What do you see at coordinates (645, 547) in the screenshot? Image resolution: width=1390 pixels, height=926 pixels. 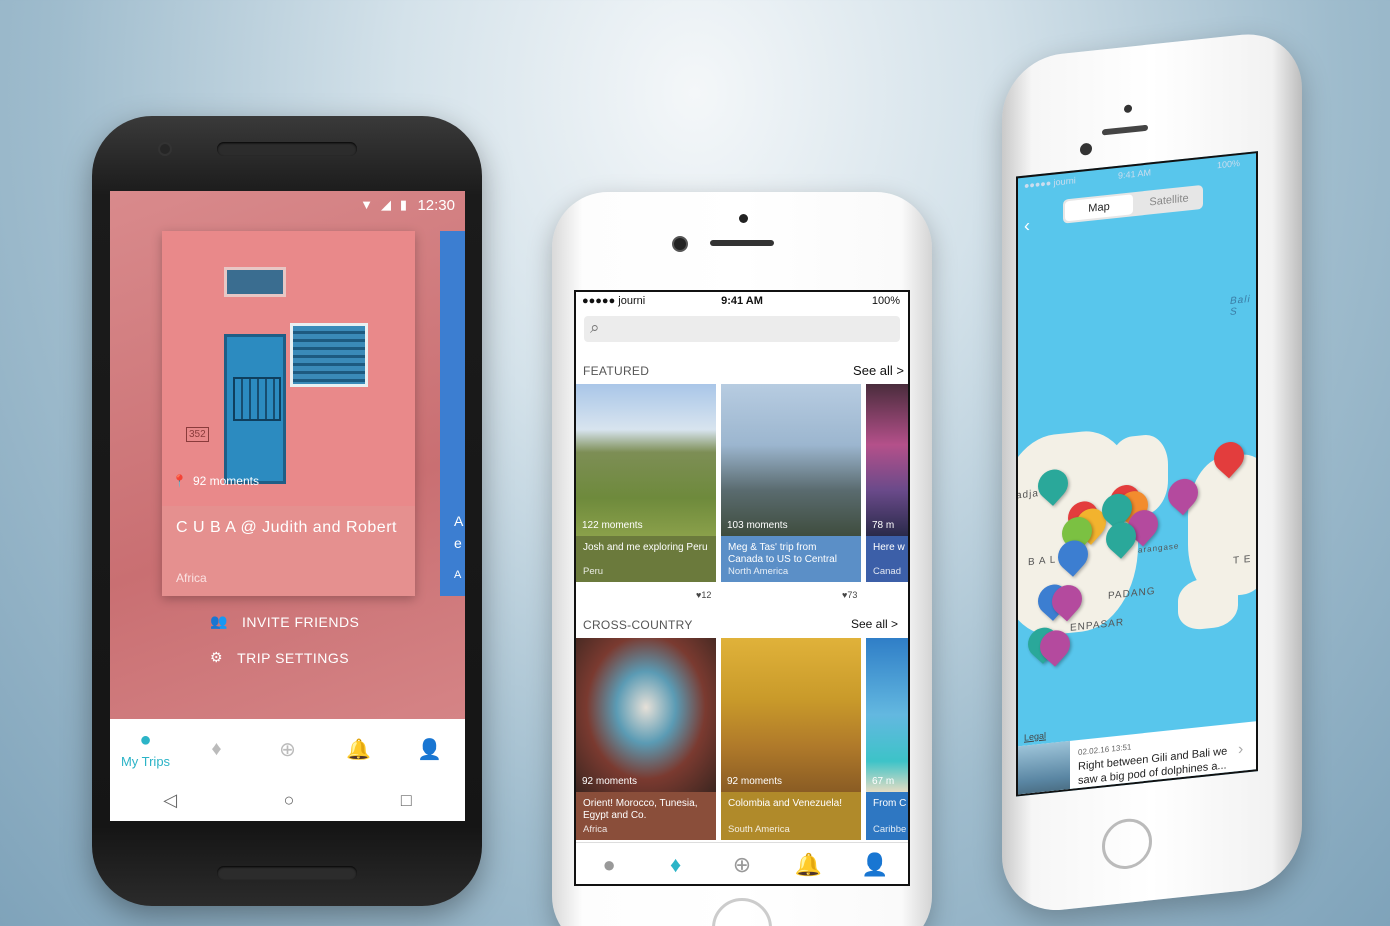 I see `tile-title: Josh and me exploring Peru` at bounding box center [645, 547].